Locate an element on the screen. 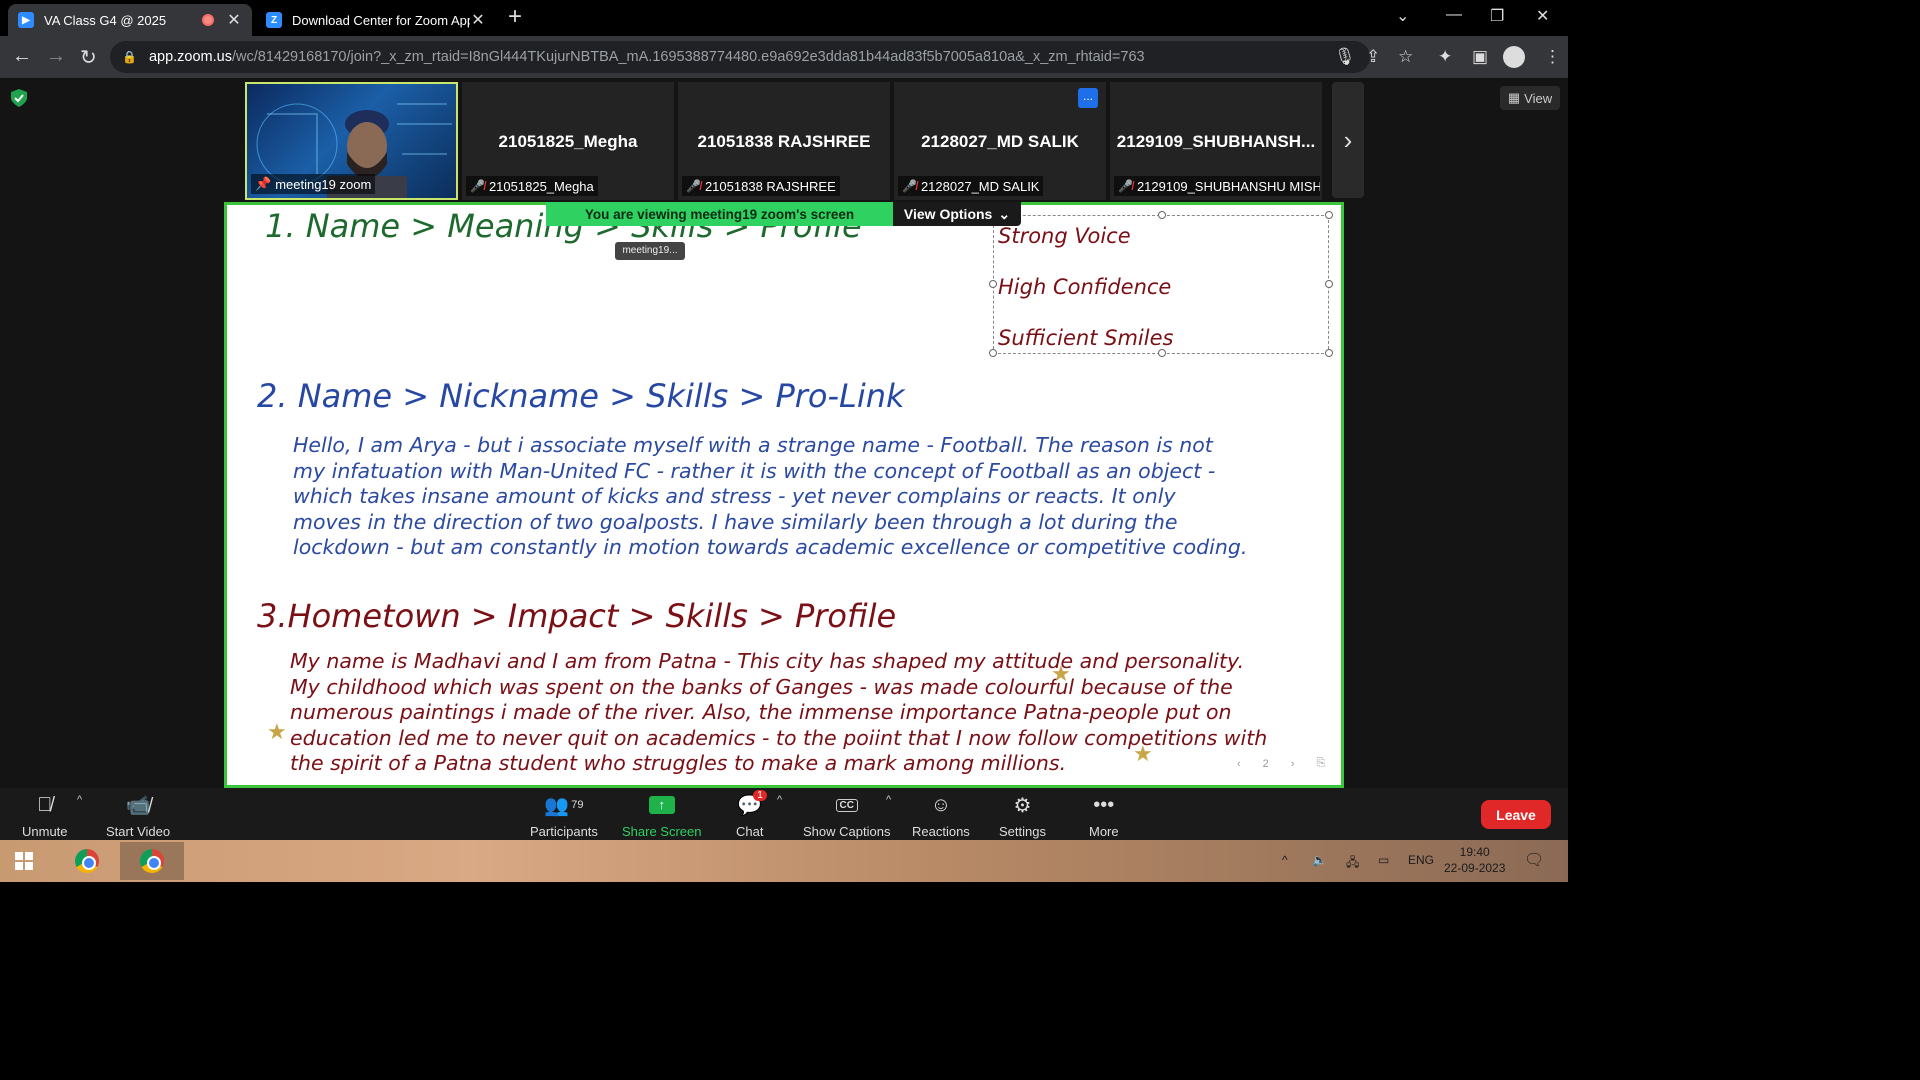 This screenshot has width=1920, height=1080. share-screen-icon: ↑ is located at coordinates (661, 805).